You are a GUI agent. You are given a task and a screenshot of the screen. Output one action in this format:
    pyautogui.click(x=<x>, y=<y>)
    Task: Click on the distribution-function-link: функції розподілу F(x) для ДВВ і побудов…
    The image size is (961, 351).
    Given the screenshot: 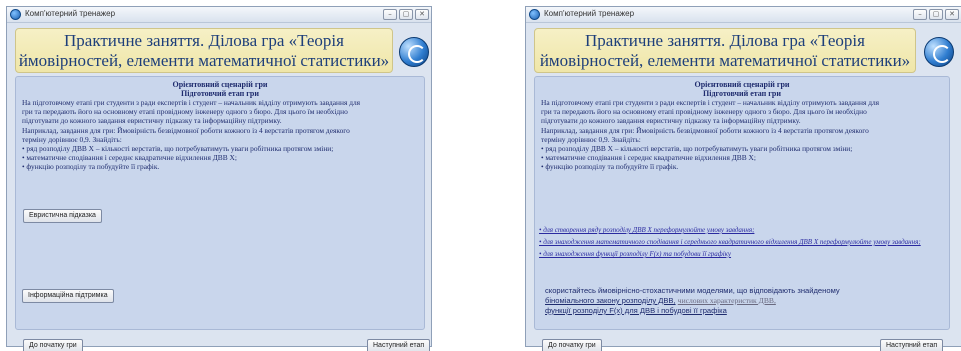 What is the action you would take?
    pyautogui.click(x=745, y=311)
    